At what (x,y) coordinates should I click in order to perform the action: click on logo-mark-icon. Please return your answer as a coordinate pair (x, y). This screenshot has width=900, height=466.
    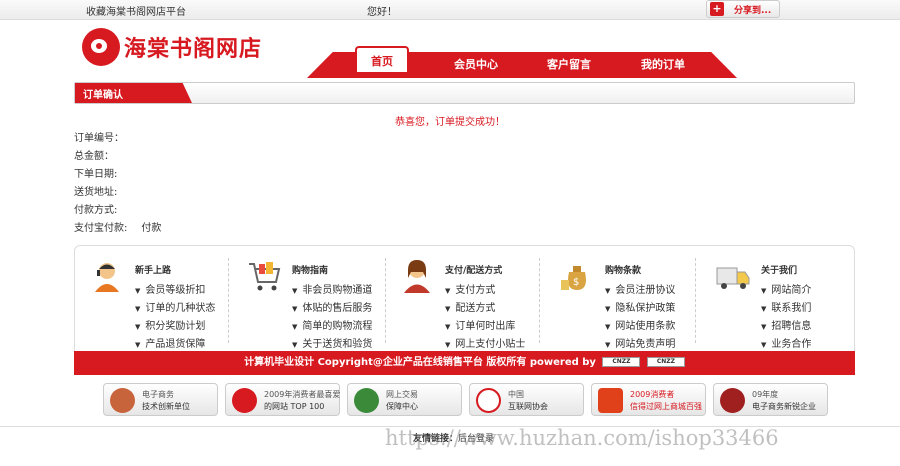
    Looking at the image, I should click on (101, 47).